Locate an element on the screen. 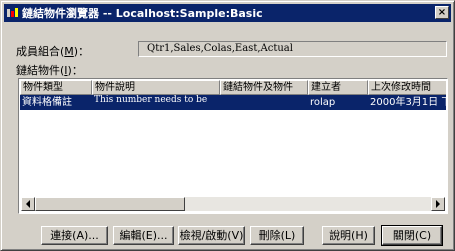 This screenshot has height=251, width=455. member-combination-field: Qtr1,Sales,Colas,East,Actual is located at coordinates (292, 49).